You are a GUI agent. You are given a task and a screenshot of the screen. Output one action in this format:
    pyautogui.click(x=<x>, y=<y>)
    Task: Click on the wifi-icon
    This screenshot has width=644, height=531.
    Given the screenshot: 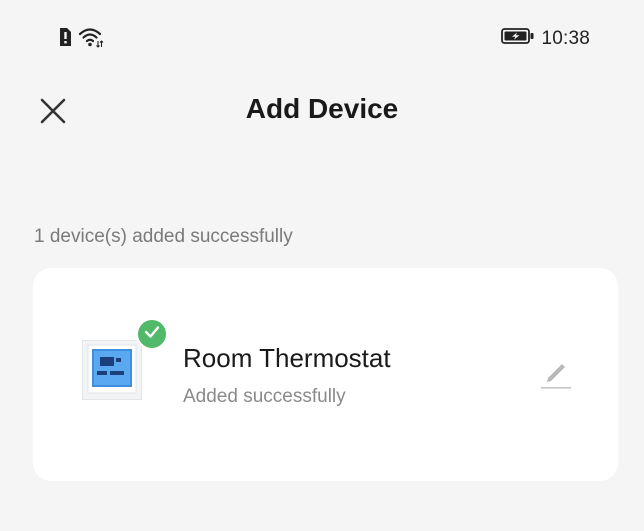 What is the action you would take?
    pyautogui.click(x=91, y=39)
    